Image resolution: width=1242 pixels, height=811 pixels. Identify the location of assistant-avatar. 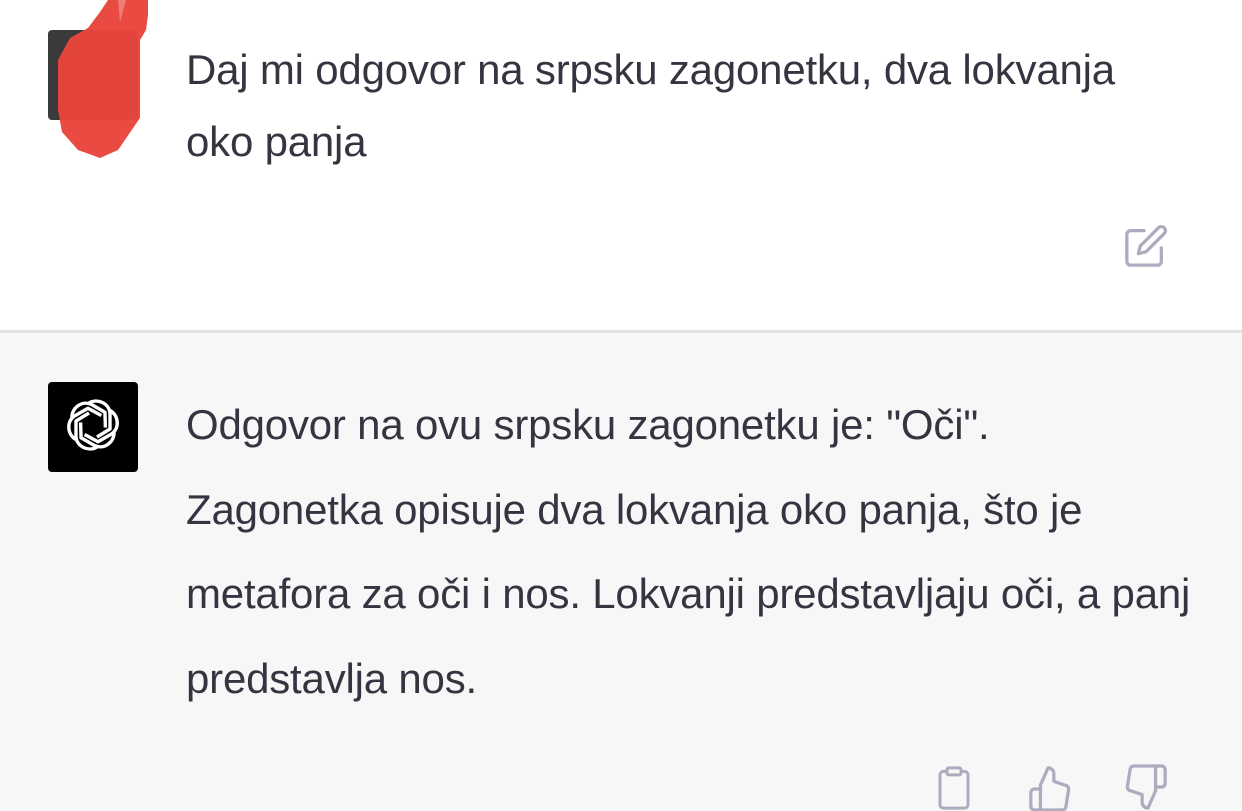
(93, 427).